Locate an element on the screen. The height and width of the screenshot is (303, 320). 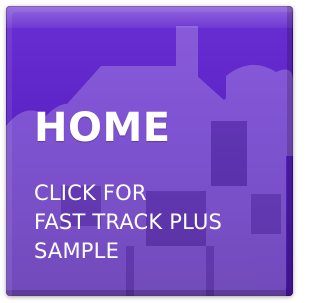
subtitle-line: SAMPLE is located at coordinates (77, 251).